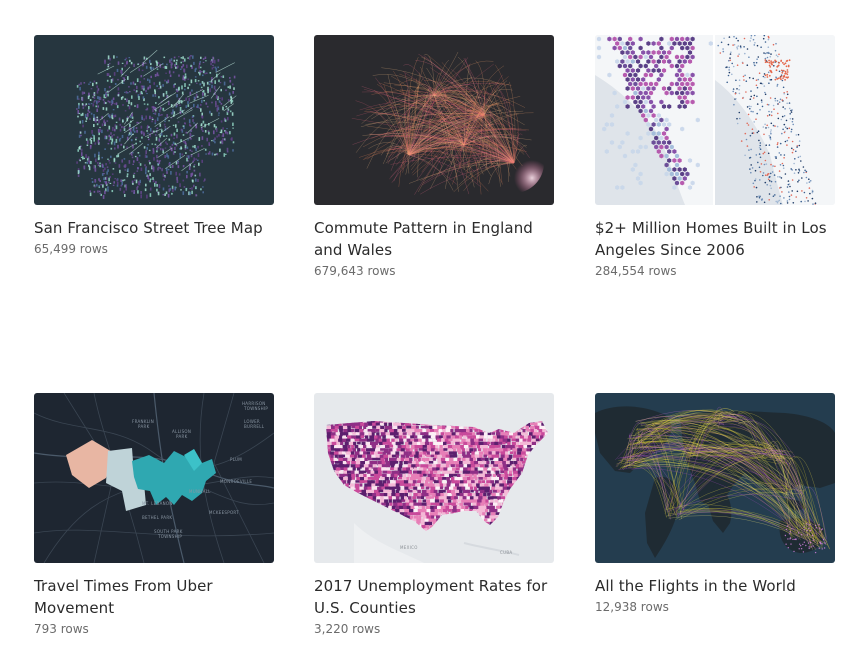 This screenshot has height=651, width=866. I want to click on card-title: San Francisco Street Tree Map, so click(154, 228).